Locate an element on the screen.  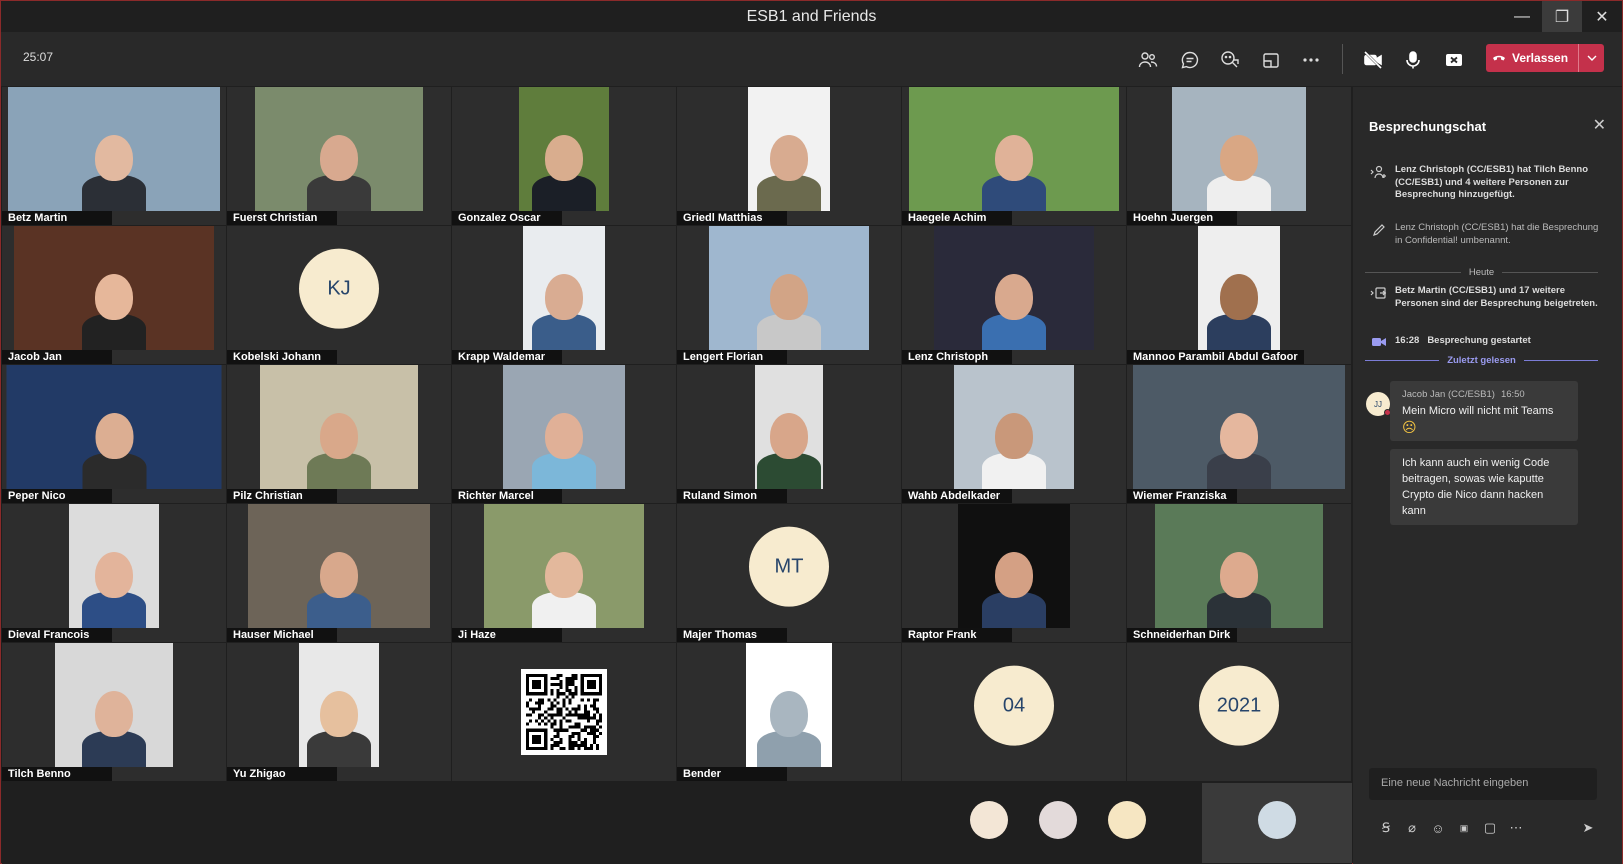
participant-name: Mannoo Parambil Abdul Gafoor is located at coordinates (1215, 357).